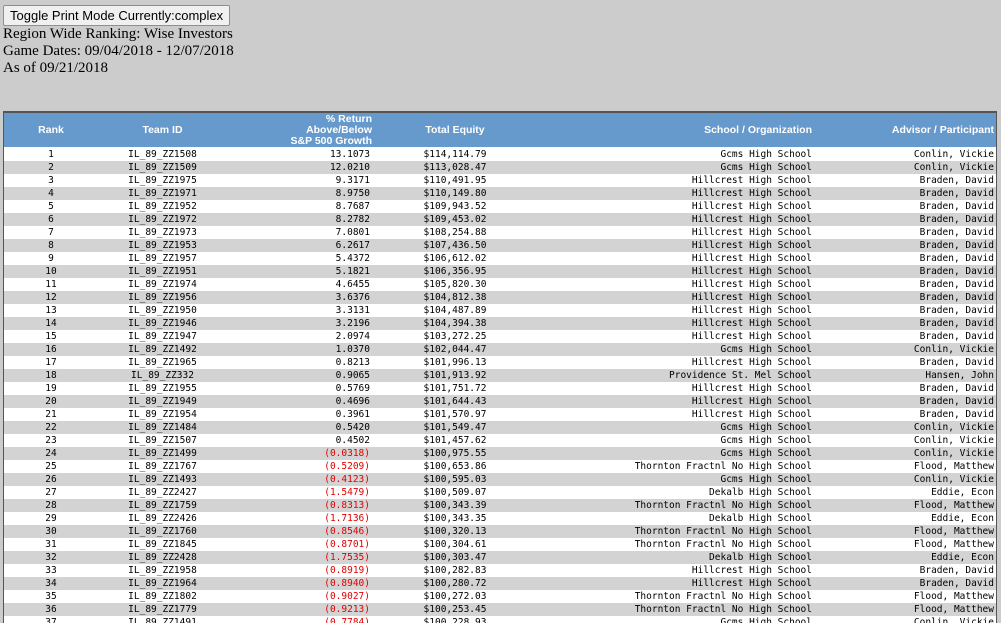 Image resolution: width=1001 pixels, height=623 pixels. What do you see at coordinates (51, 349) in the screenshot?
I see `rank-cell: 16` at bounding box center [51, 349].